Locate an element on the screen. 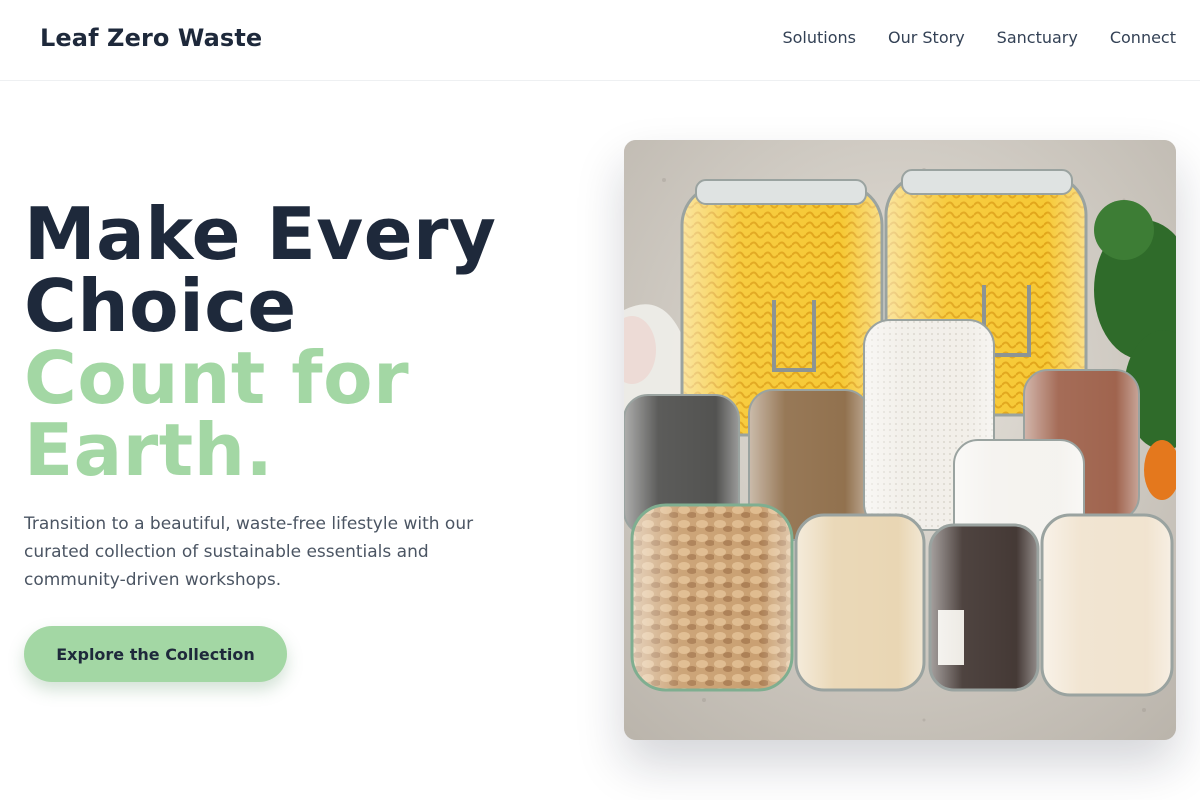 This screenshot has height=800, width=1200. hero-title-line-2: Choice is located at coordinates (160, 306).